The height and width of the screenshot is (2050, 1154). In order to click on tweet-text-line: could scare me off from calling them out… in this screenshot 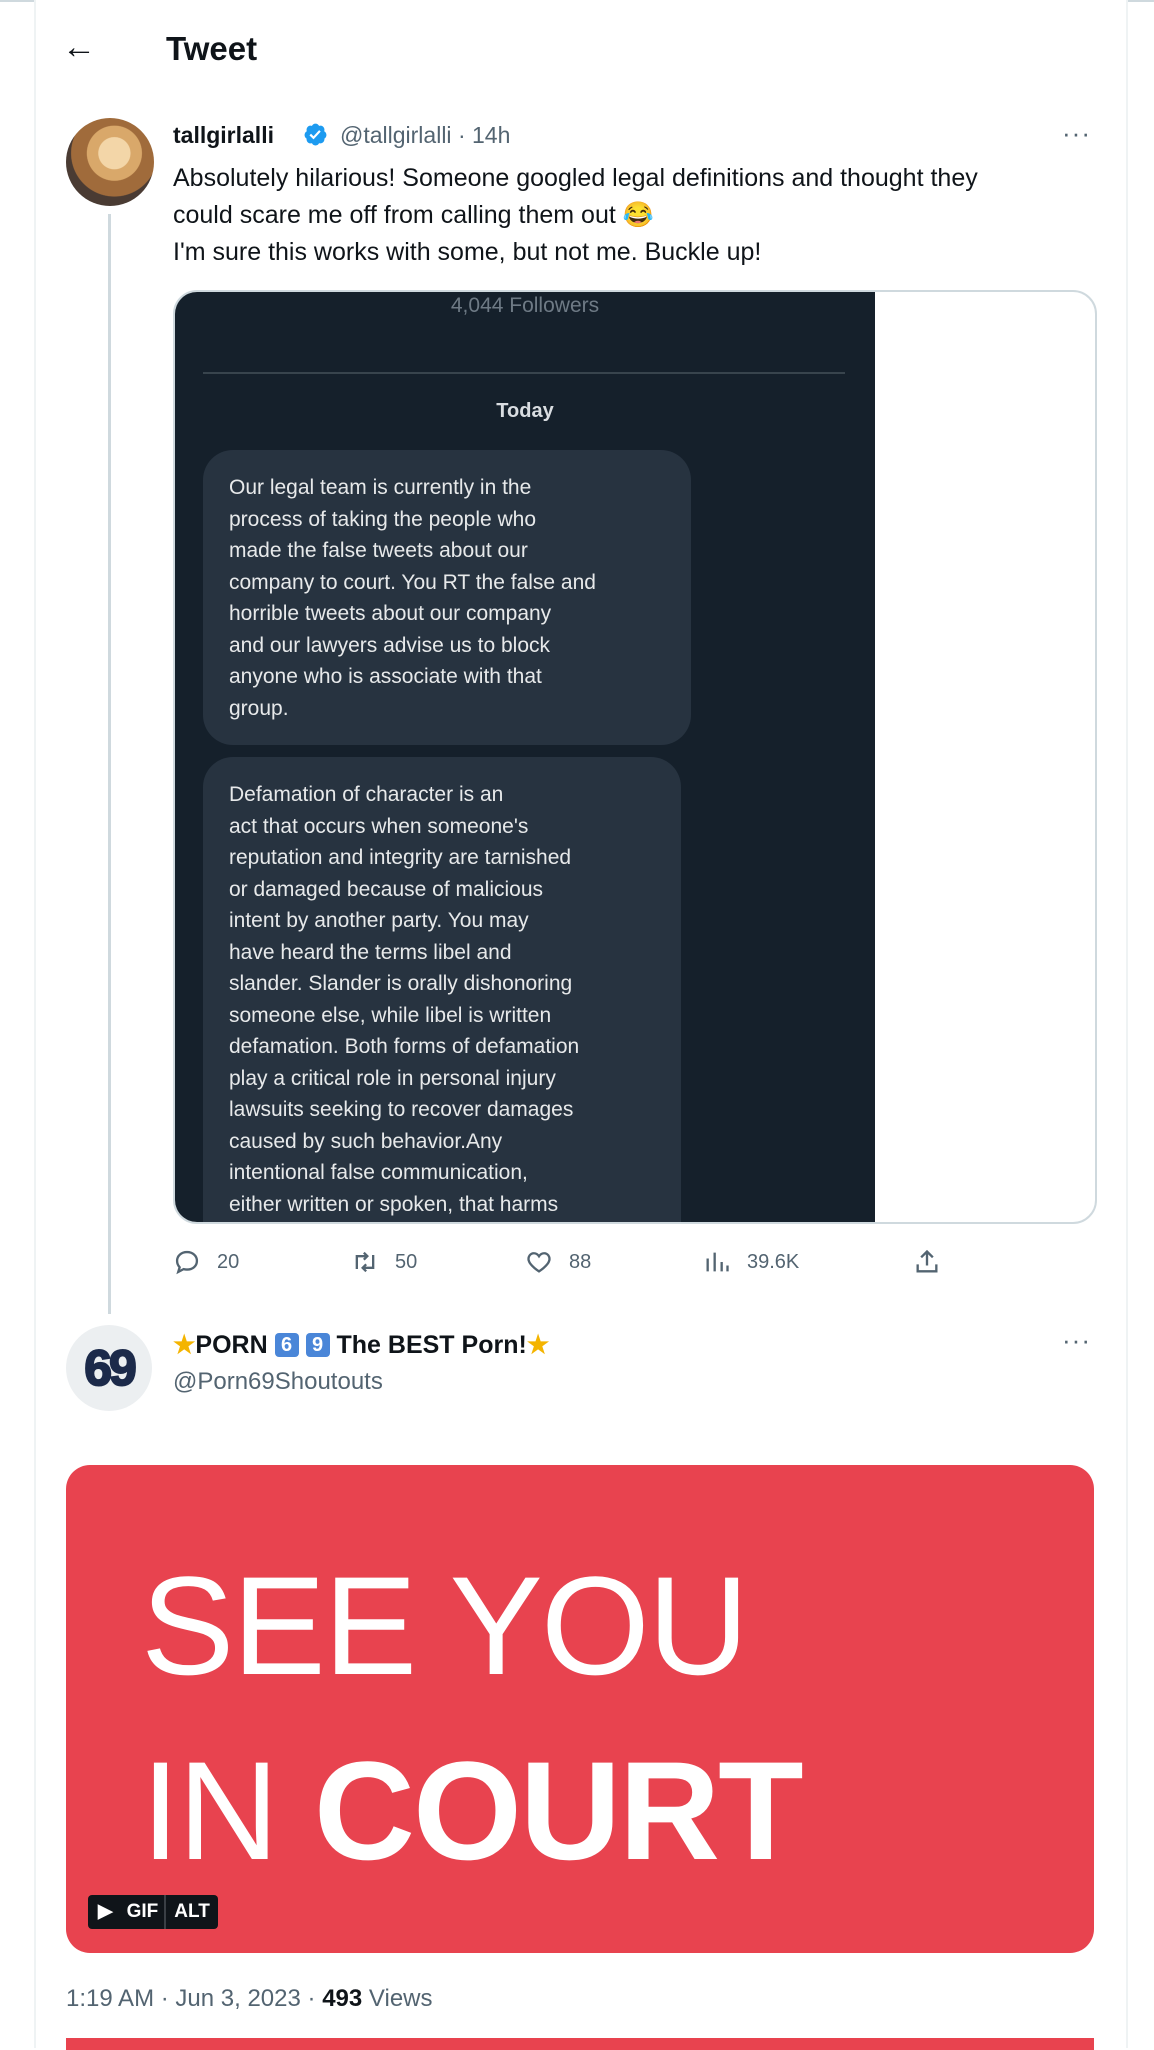, I will do `click(413, 215)`.